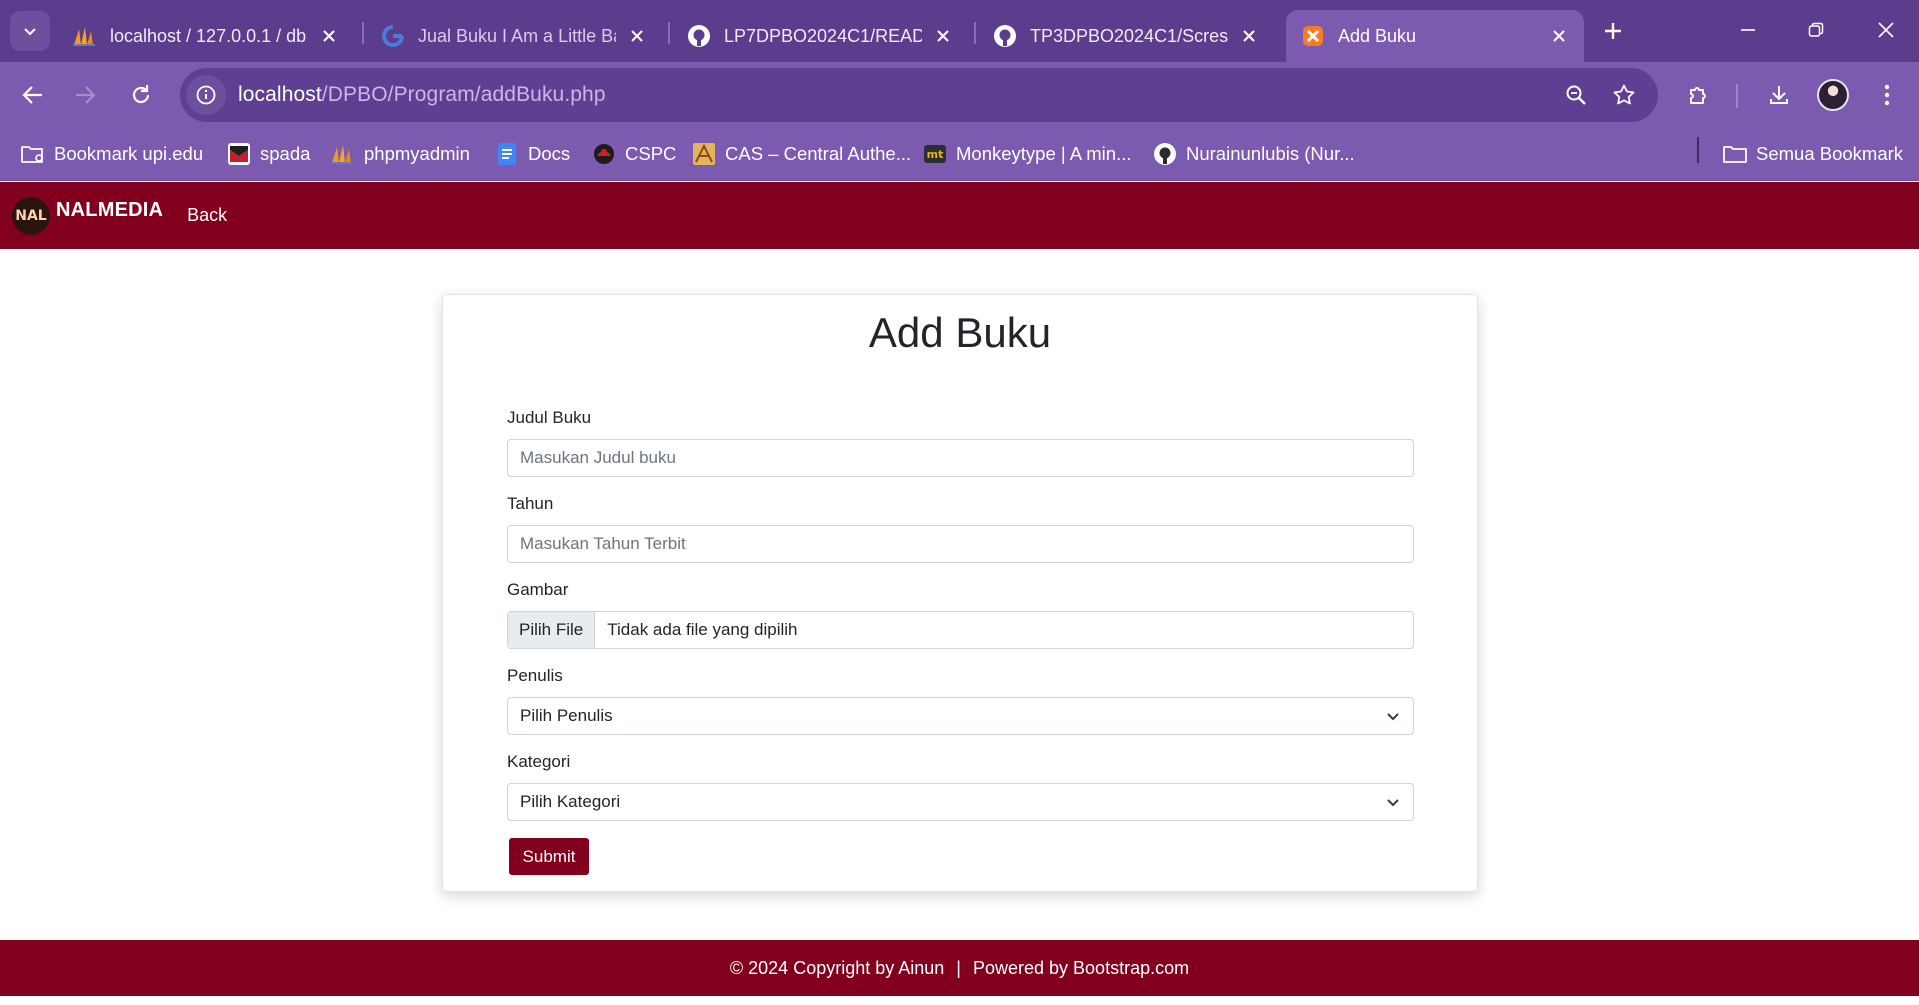  I want to click on bookmark-phpmyadmin: phpmyadmin, so click(400, 154).